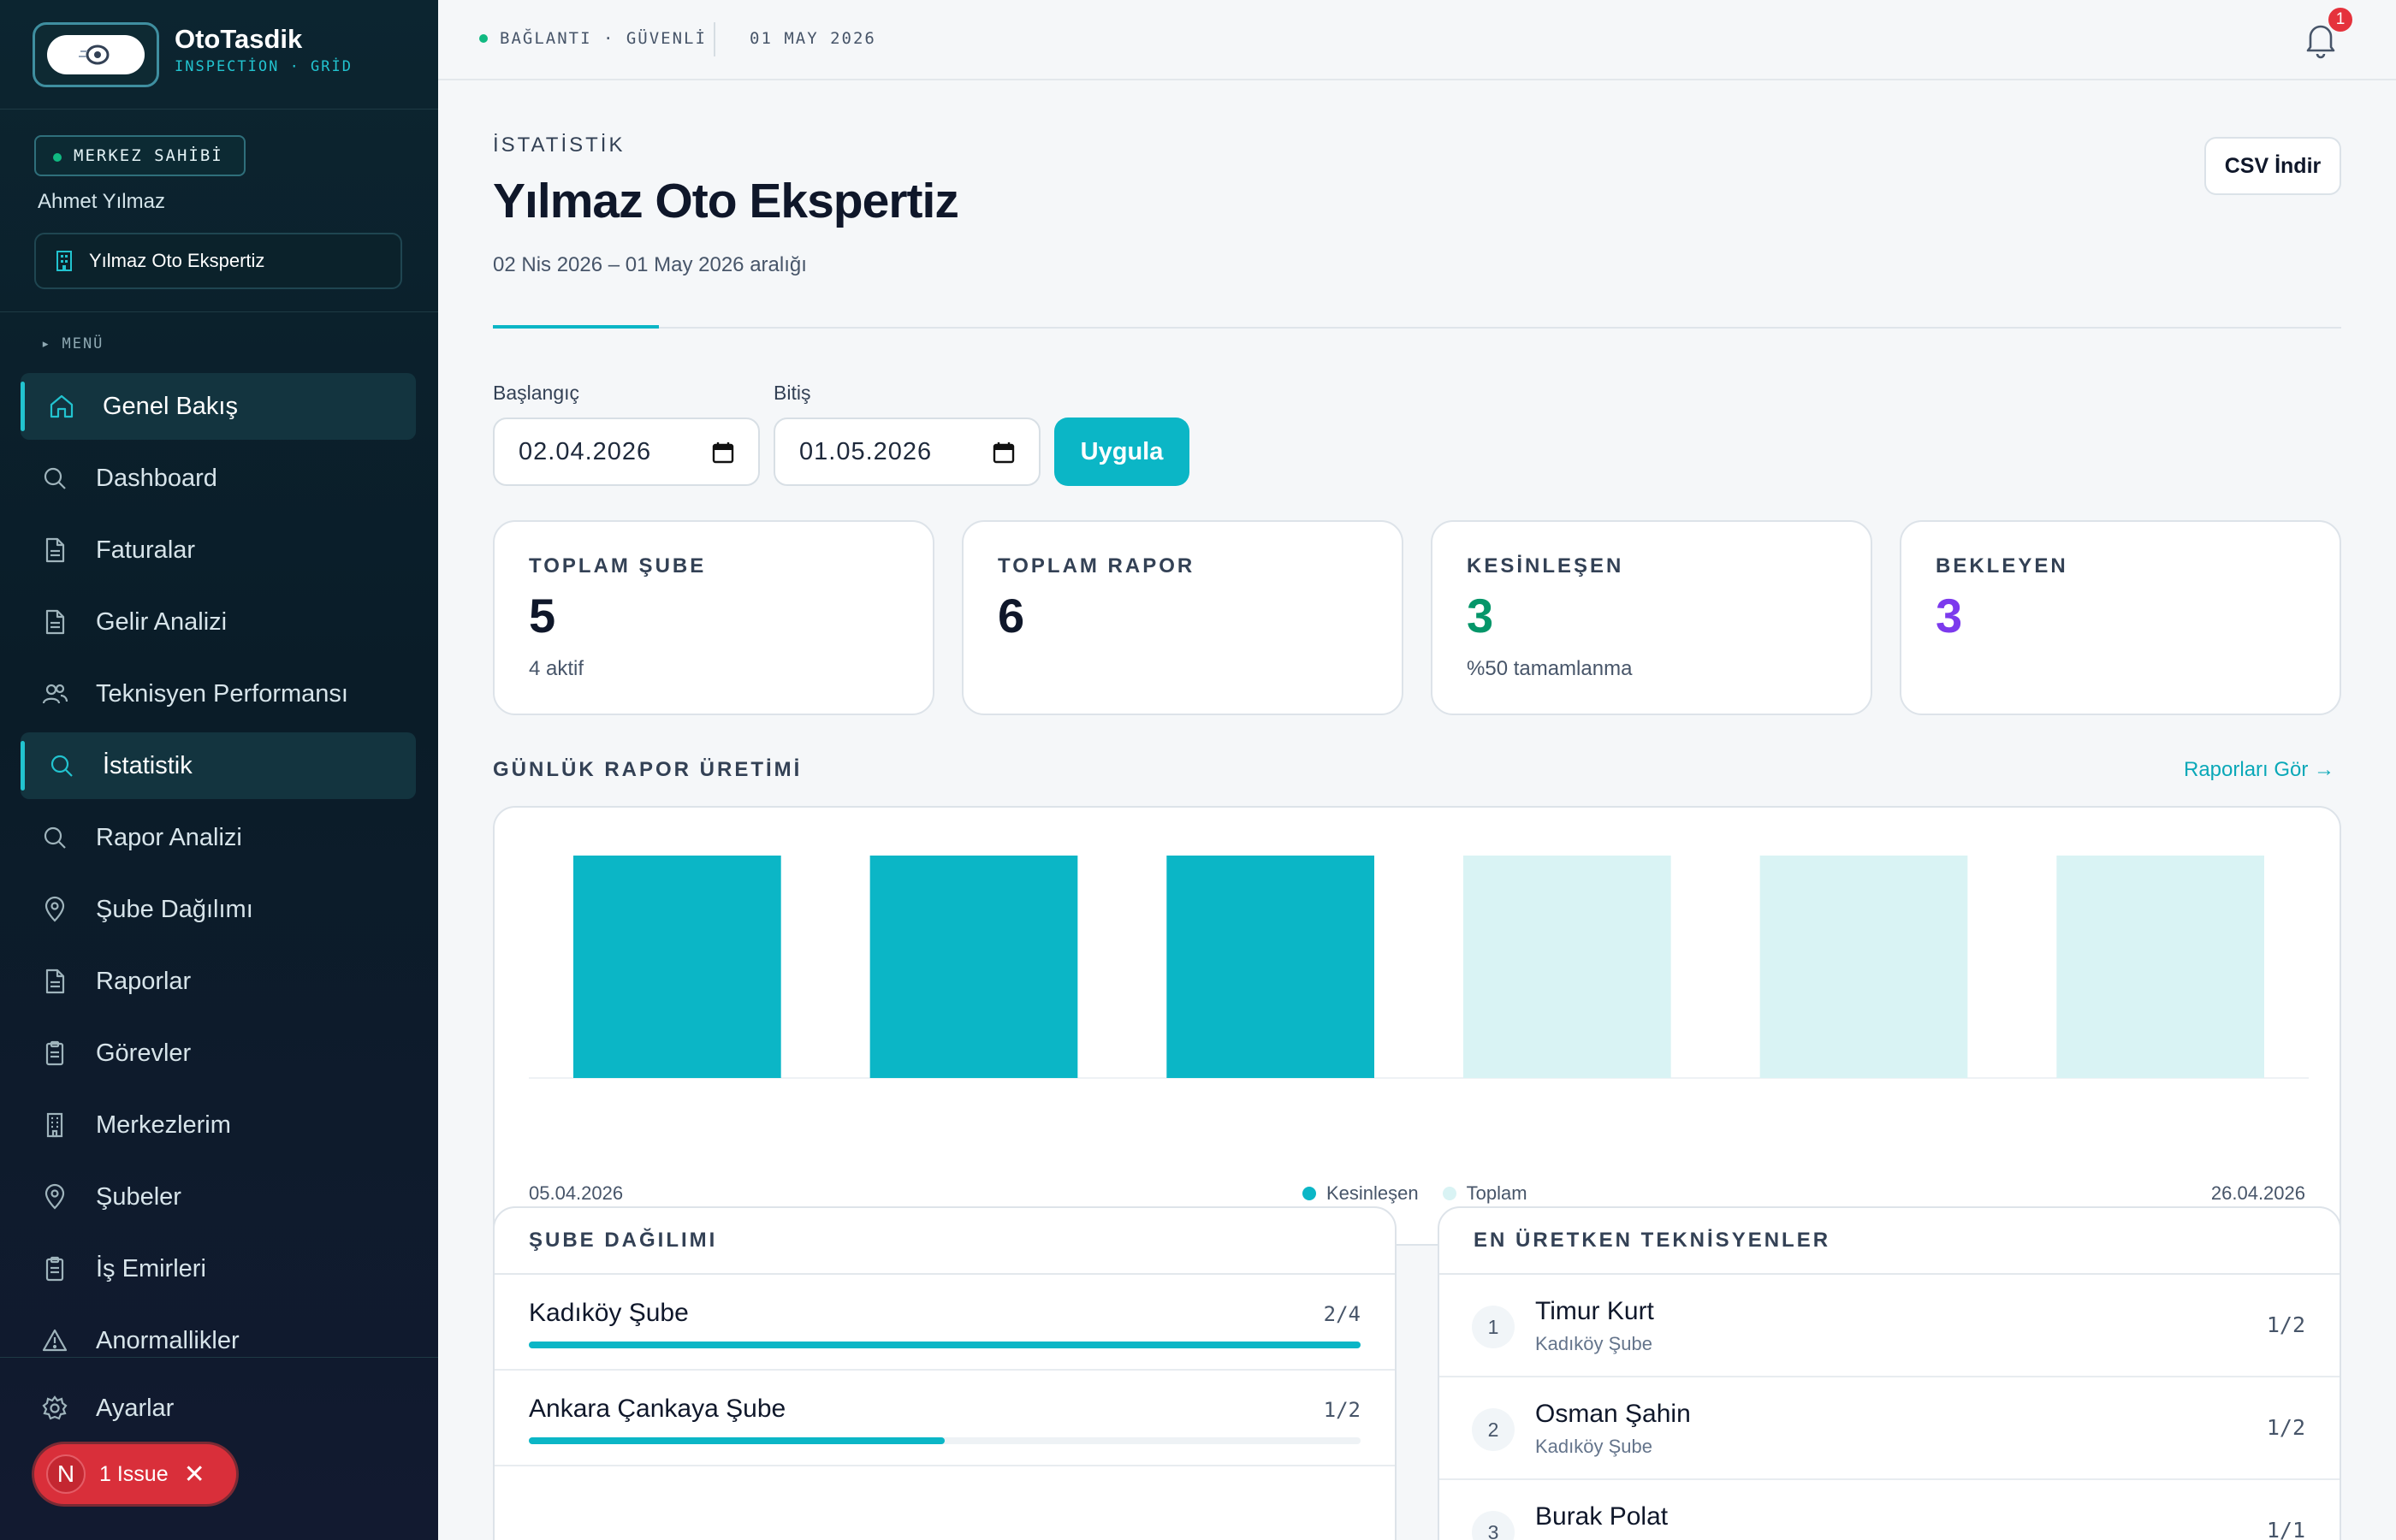  What do you see at coordinates (219, 1053) in the screenshot?
I see `sidebar-item-gorevler: Görevler` at bounding box center [219, 1053].